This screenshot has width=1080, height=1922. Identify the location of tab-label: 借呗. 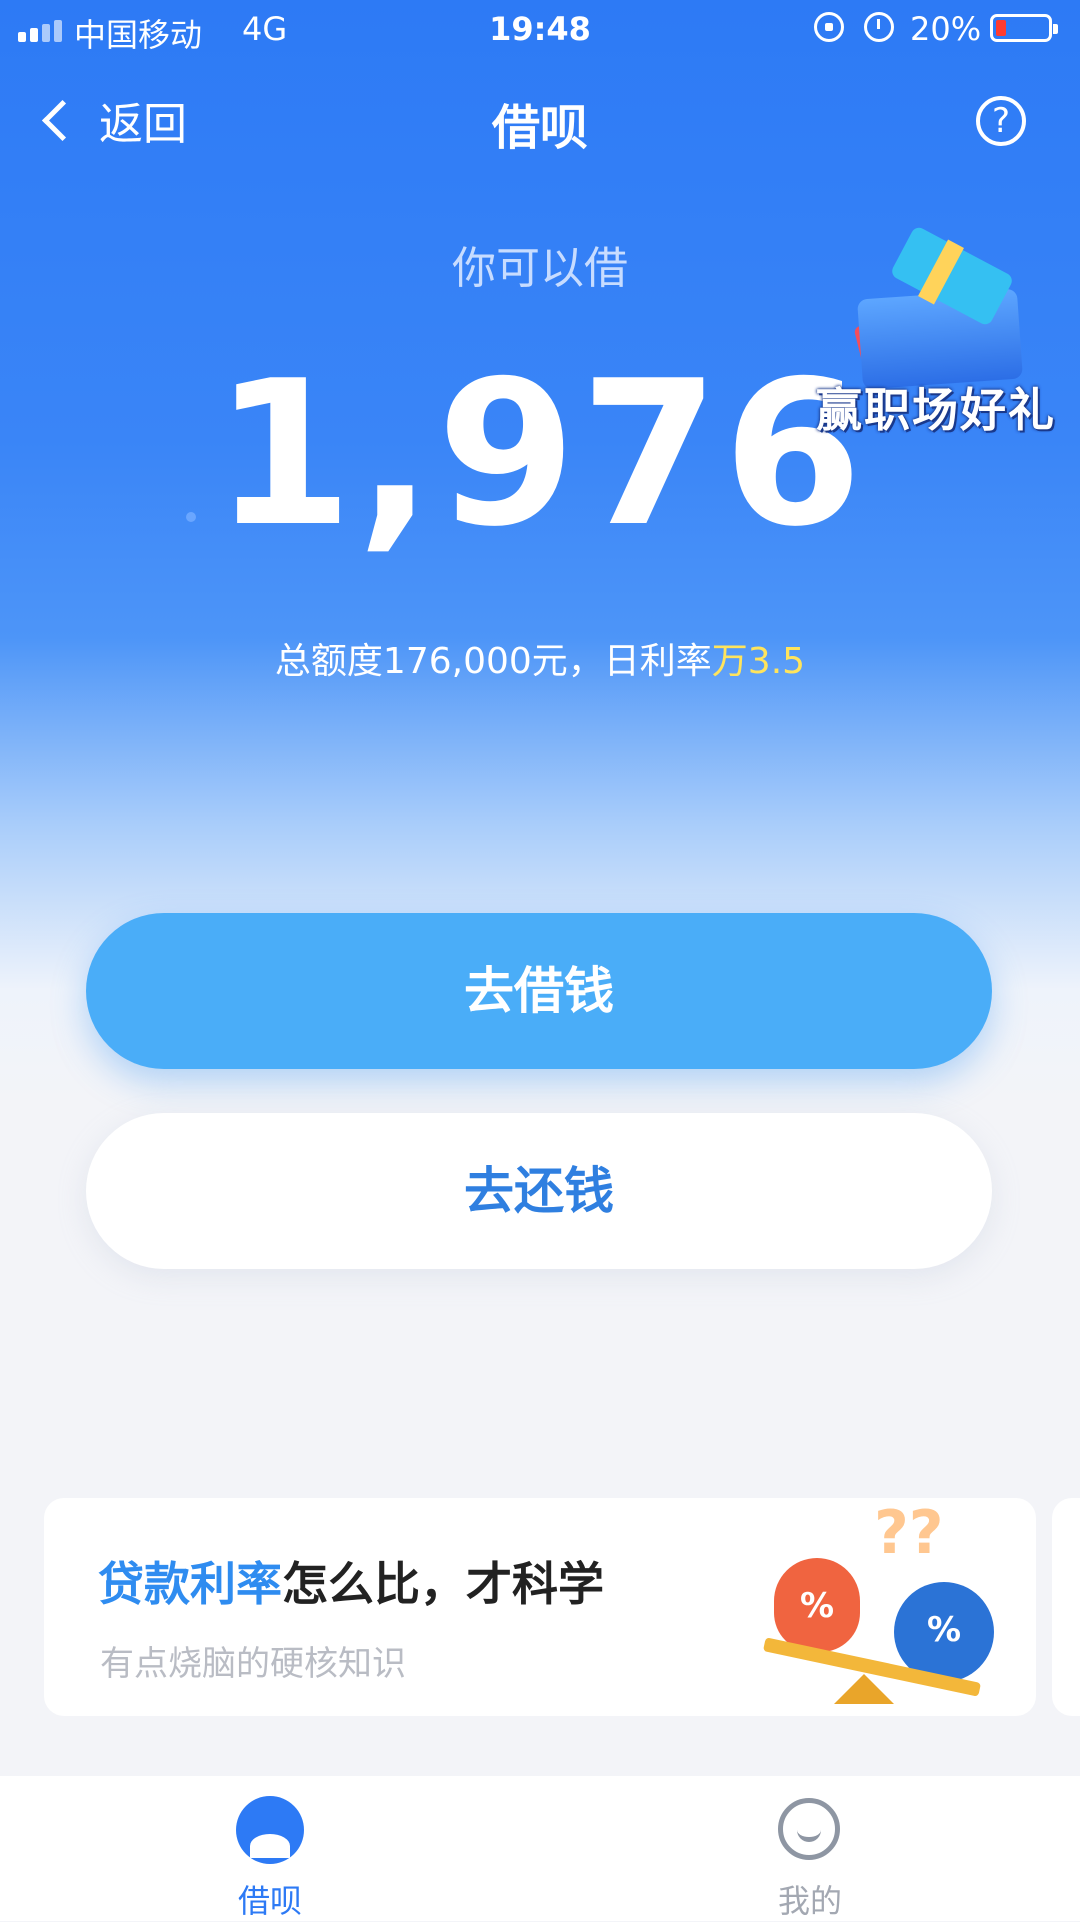
(269, 1901).